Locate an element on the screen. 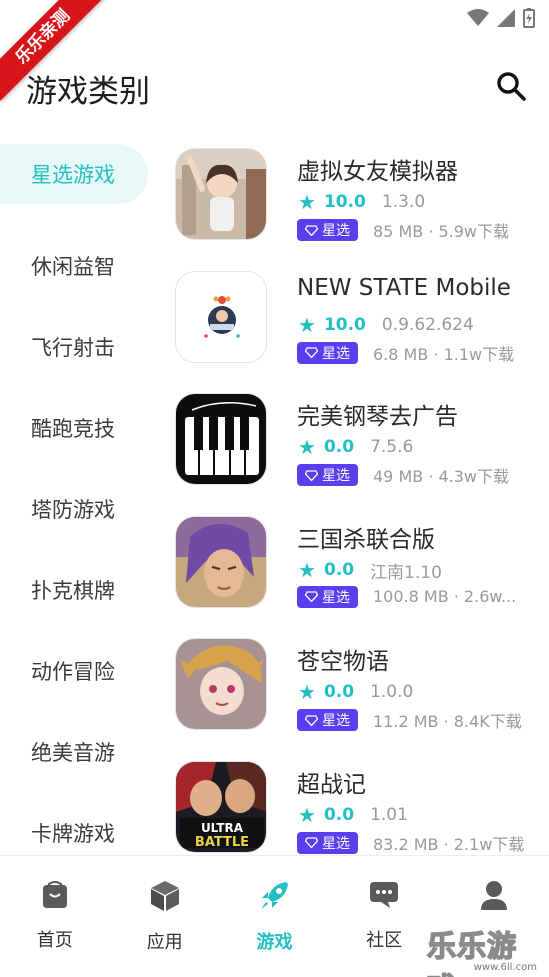  category-label: 动作冒险 is located at coordinates (73, 671).